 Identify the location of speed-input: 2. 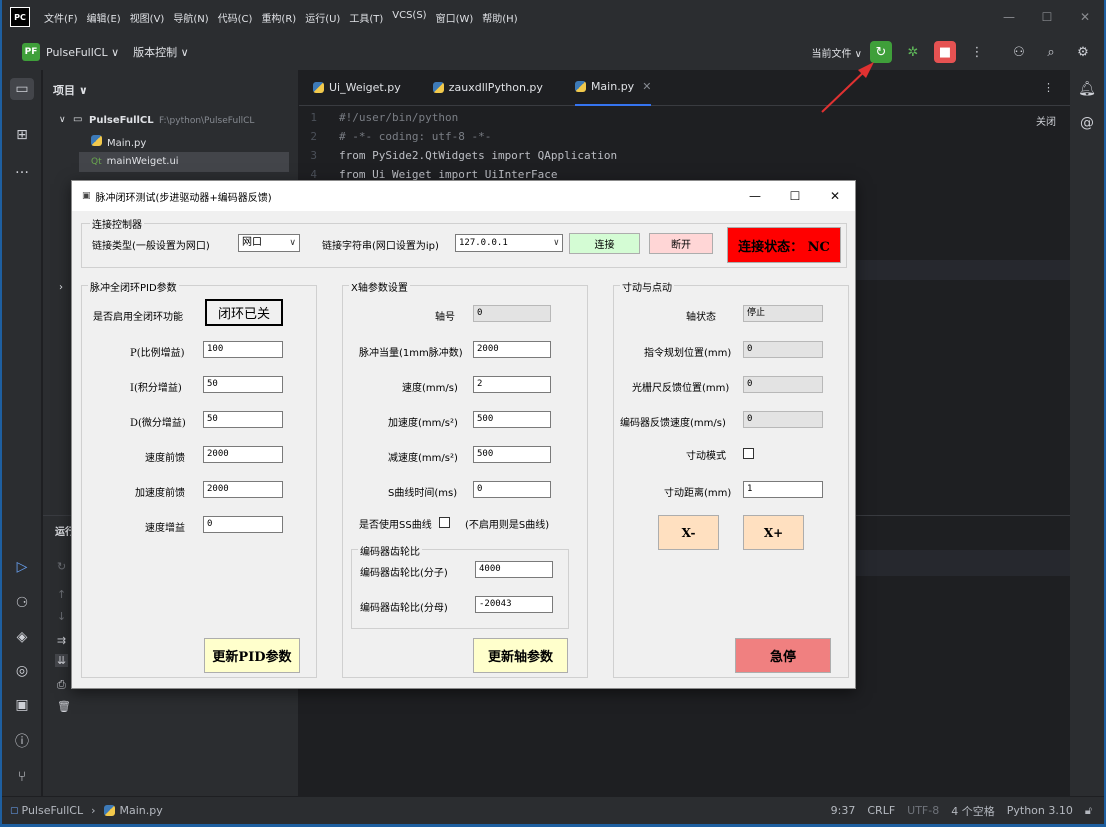
(512, 384).